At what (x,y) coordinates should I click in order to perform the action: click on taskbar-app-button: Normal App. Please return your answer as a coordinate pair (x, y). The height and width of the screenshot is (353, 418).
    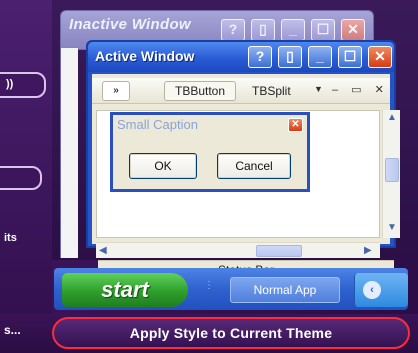
    Looking at the image, I should click on (285, 290).